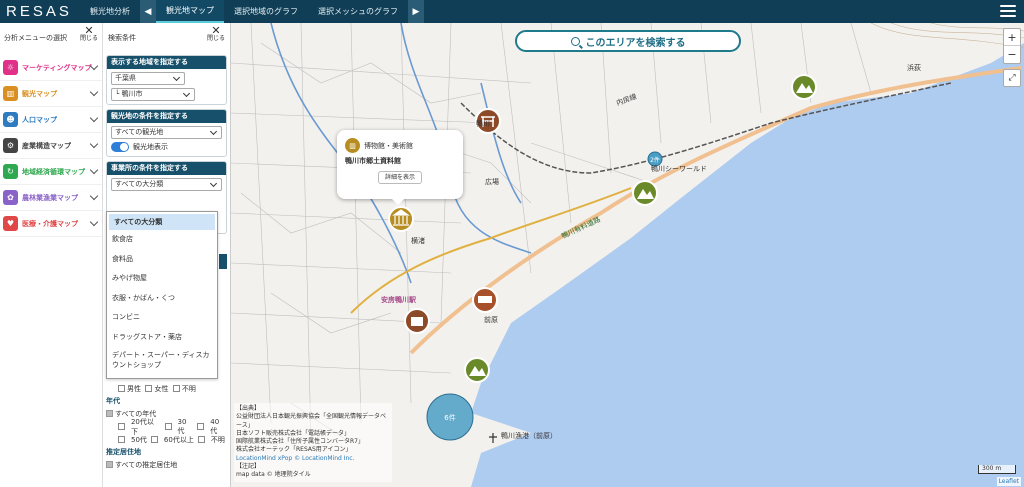 This screenshot has height=487, width=1024. I want to click on checkbox-gender-unknown, so click(176, 388).